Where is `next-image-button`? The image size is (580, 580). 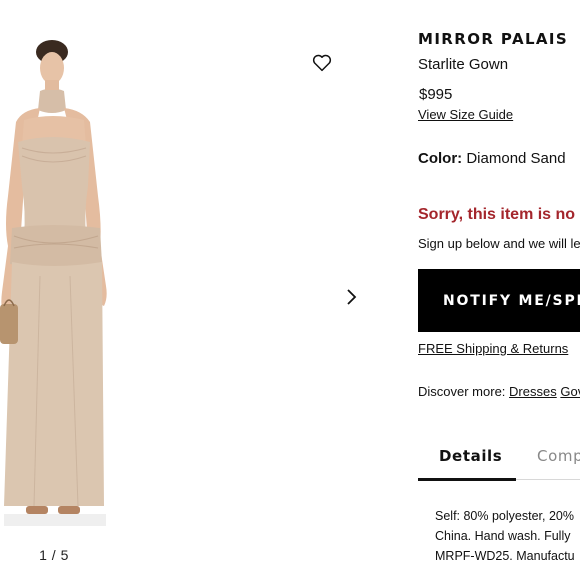 next-image-button is located at coordinates (351, 297).